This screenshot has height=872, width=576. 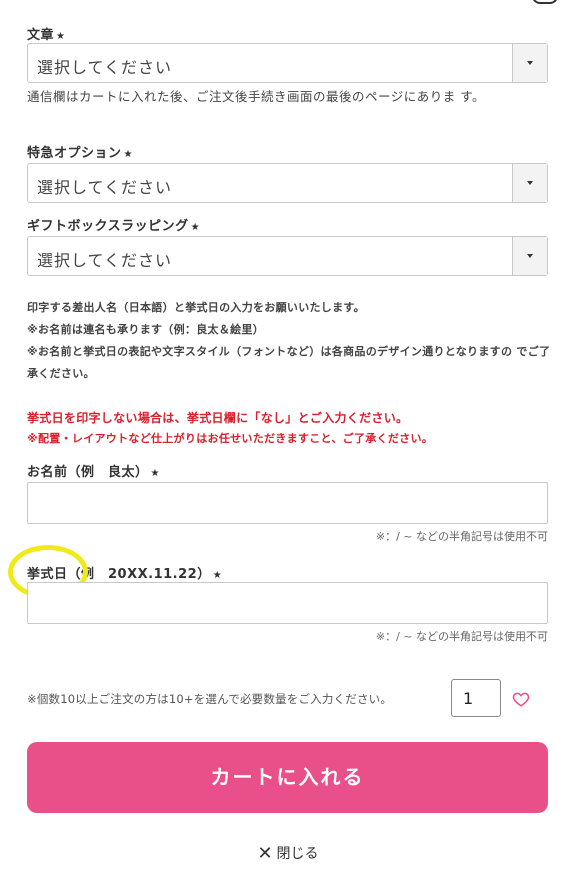 I want to click on express-select: 選択してください, so click(x=287, y=183).